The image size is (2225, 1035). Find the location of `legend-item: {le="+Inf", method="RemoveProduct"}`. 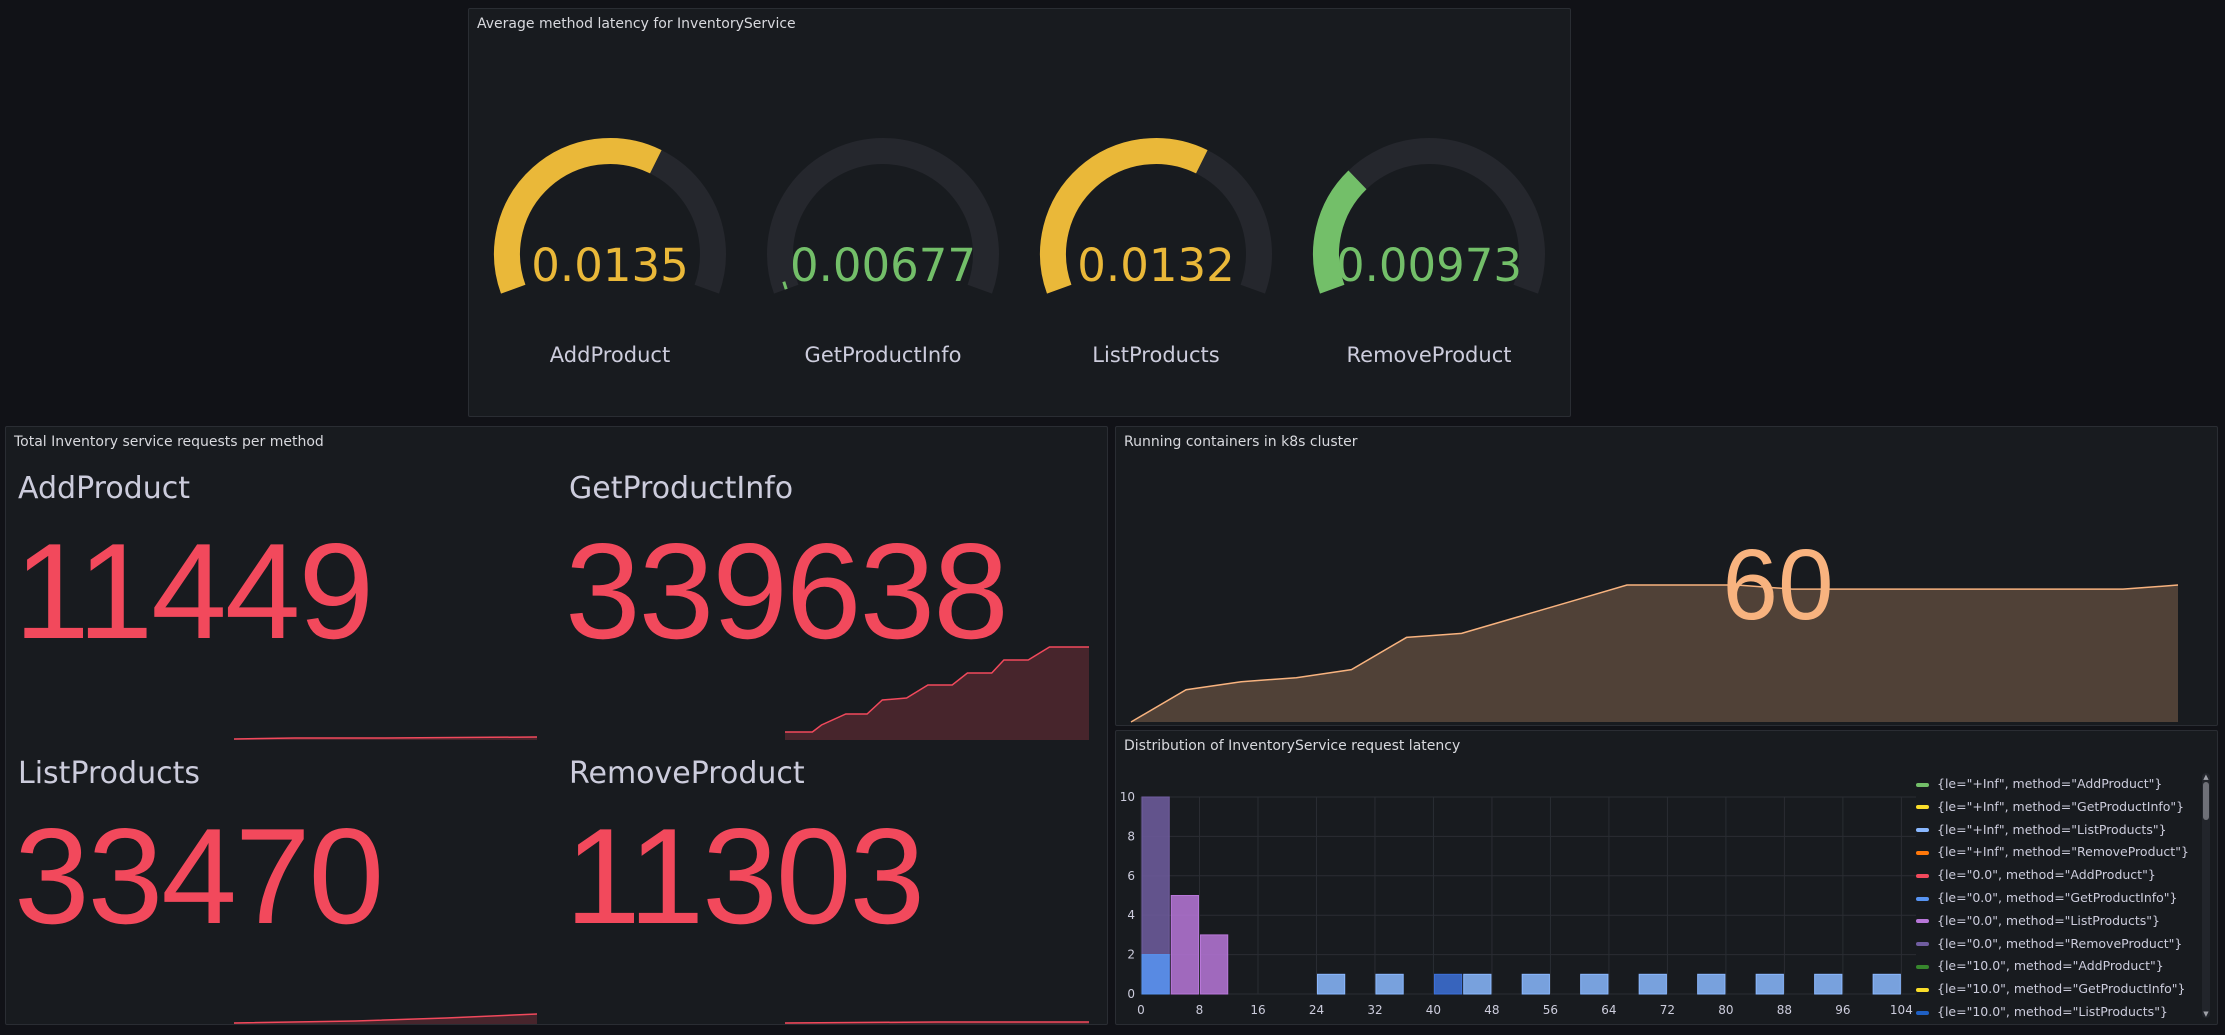

legend-item: {le="+Inf", method="RemoveProduct"} is located at coordinates (2052, 852).